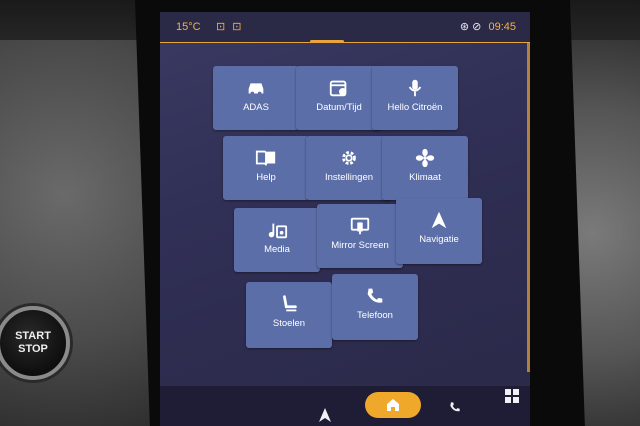 This screenshot has width=640, height=426. What do you see at coordinates (439, 239) in the screenshot?
I see `tile-label: Navigatie` at bounding box center [439, 239].